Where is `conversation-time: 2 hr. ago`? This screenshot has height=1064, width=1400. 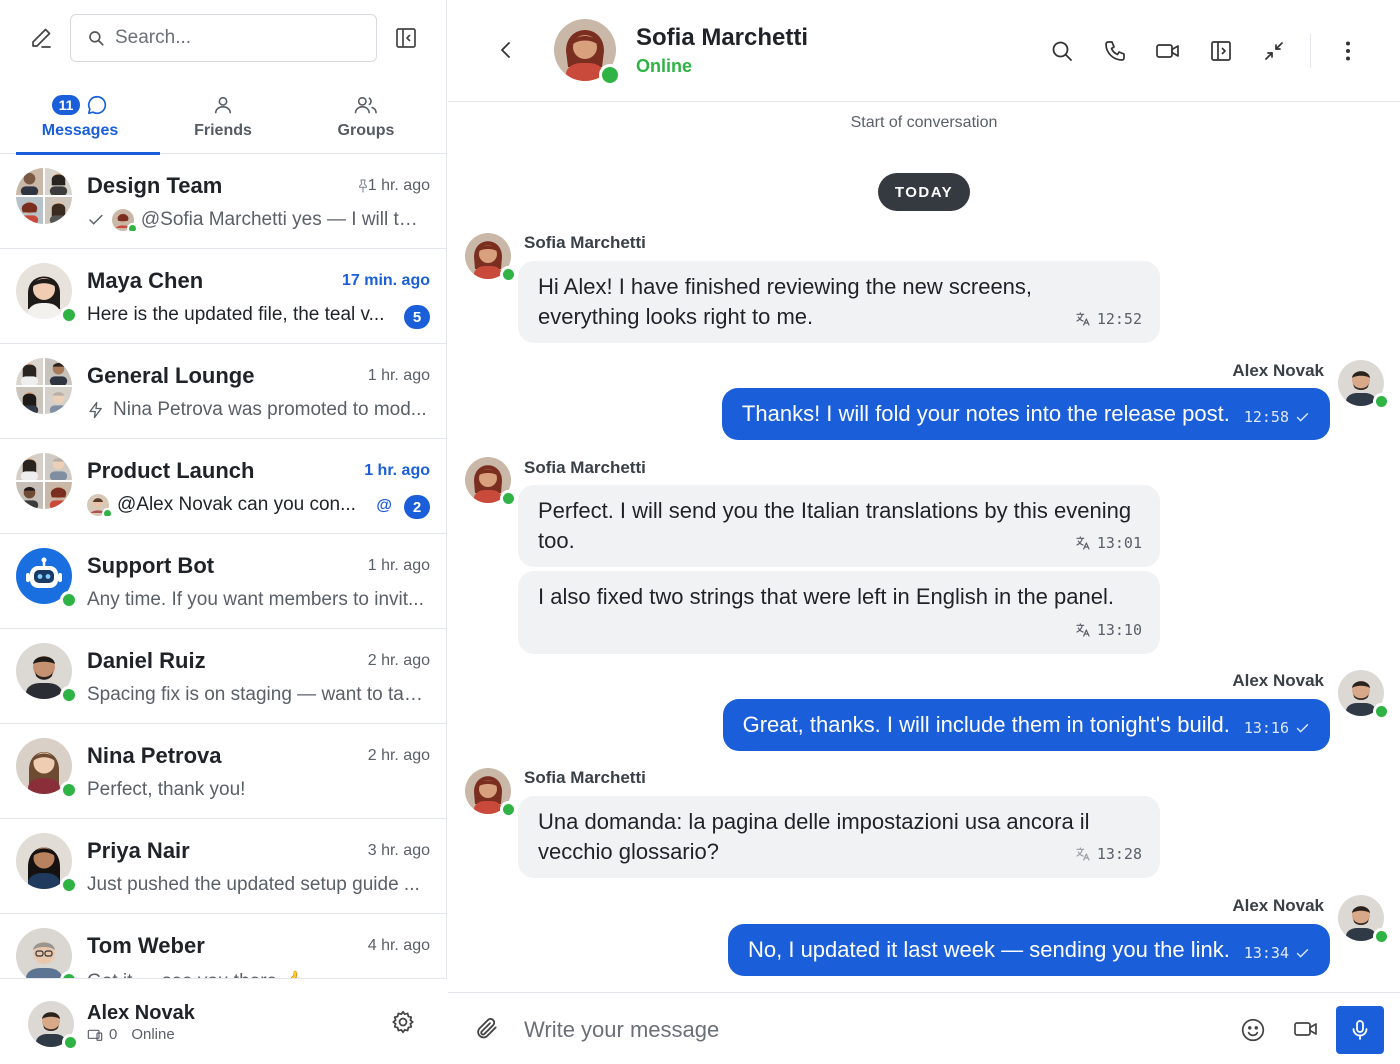
conversation-time: 2 hr. ago is located at coordinates (398, 755).